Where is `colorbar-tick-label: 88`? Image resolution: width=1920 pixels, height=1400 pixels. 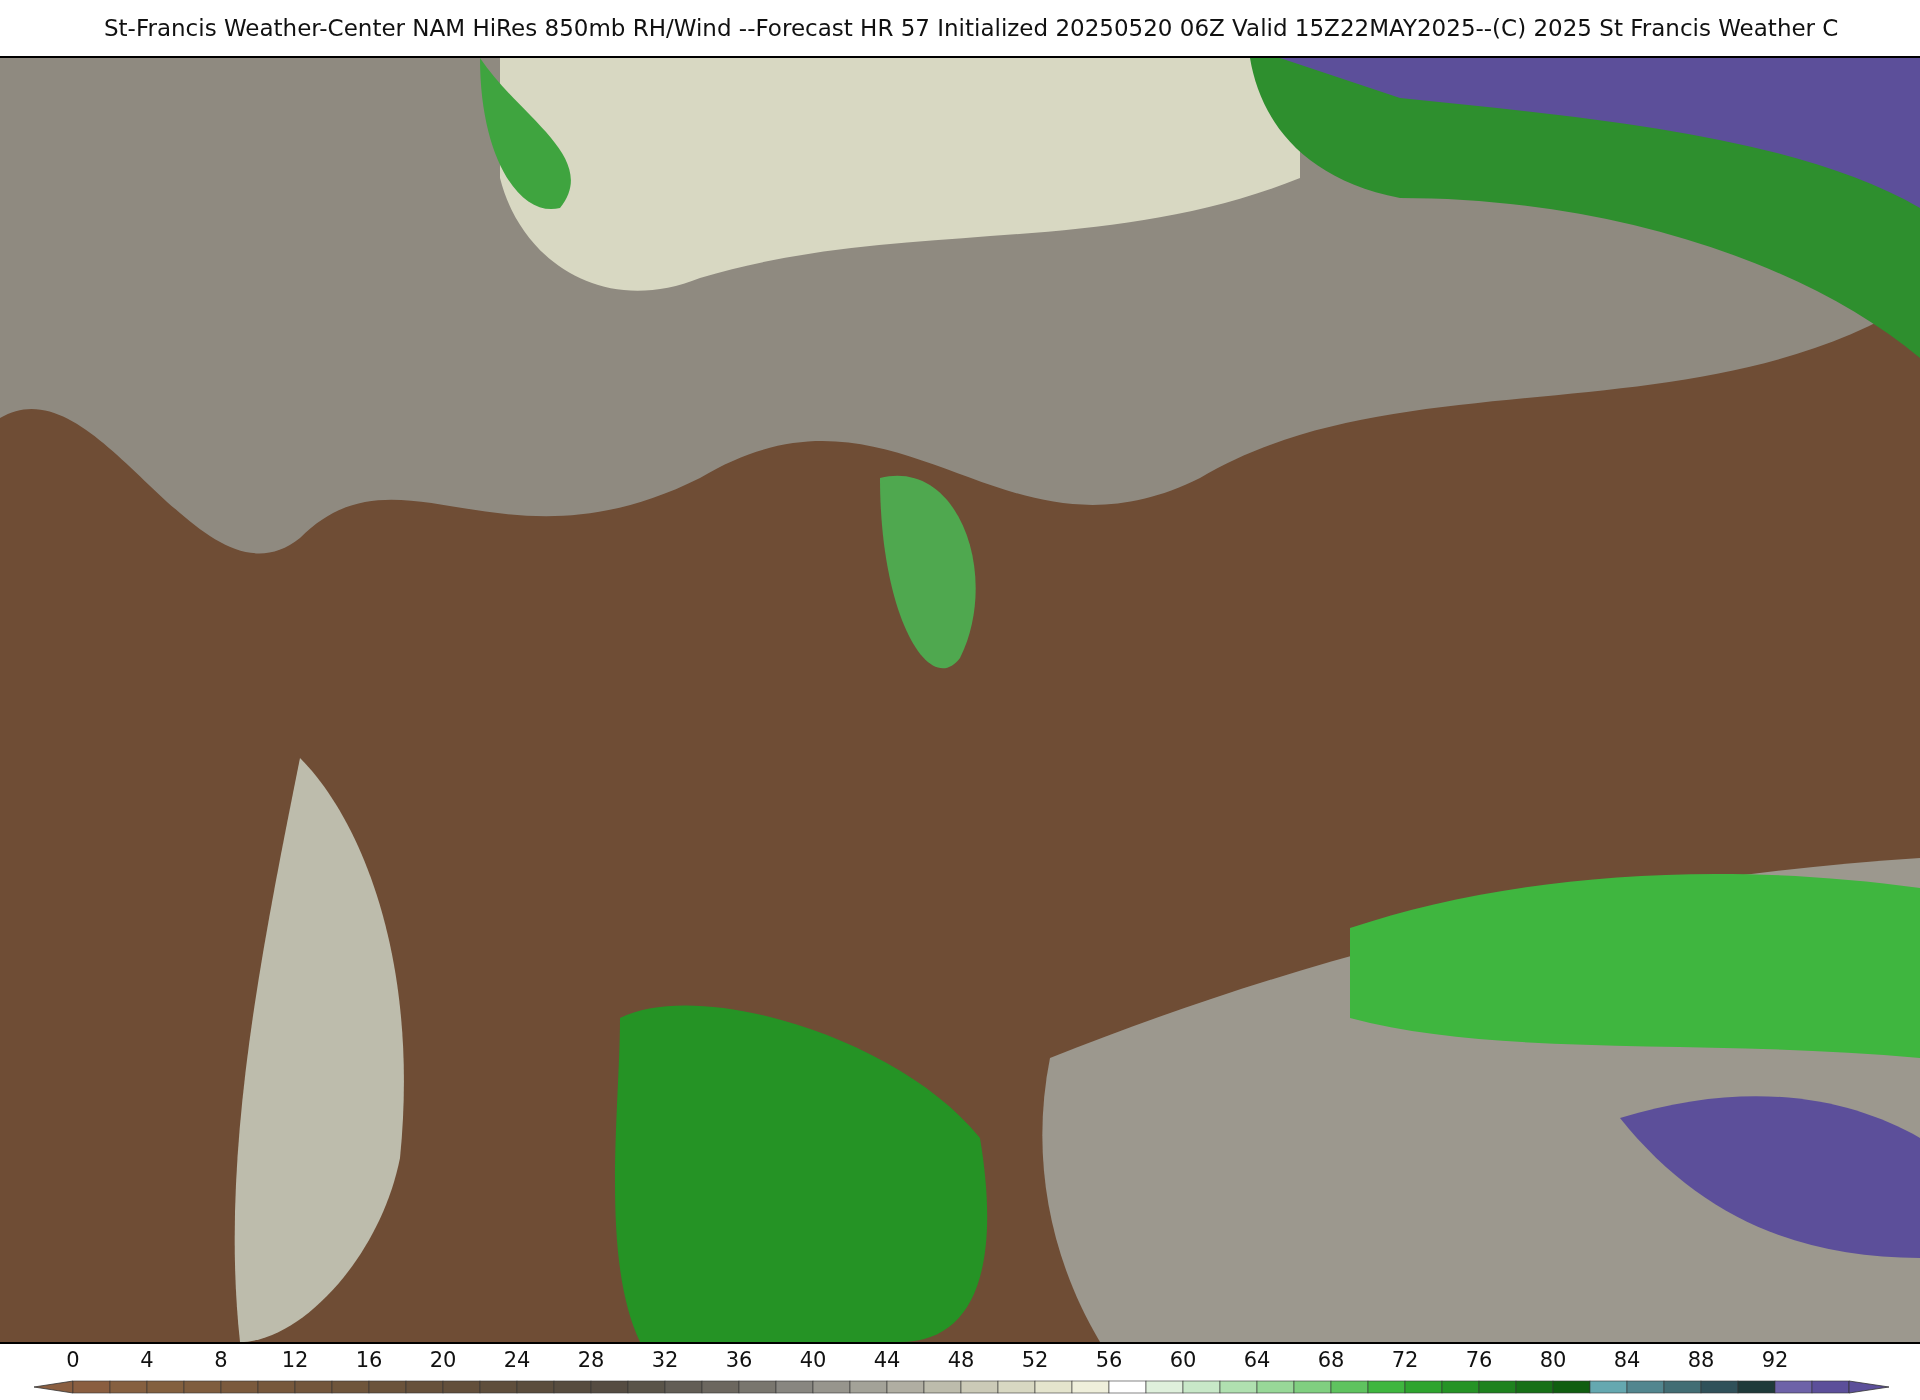
colorbar-tick-label: 88 is located at coordinates (1701, 1360).